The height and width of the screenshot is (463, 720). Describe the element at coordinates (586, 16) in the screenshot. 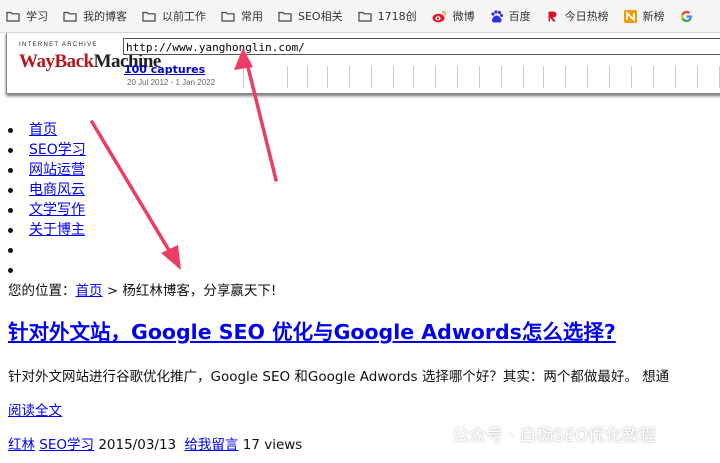

I see `bookmark-label: 今日热榜` at that location.